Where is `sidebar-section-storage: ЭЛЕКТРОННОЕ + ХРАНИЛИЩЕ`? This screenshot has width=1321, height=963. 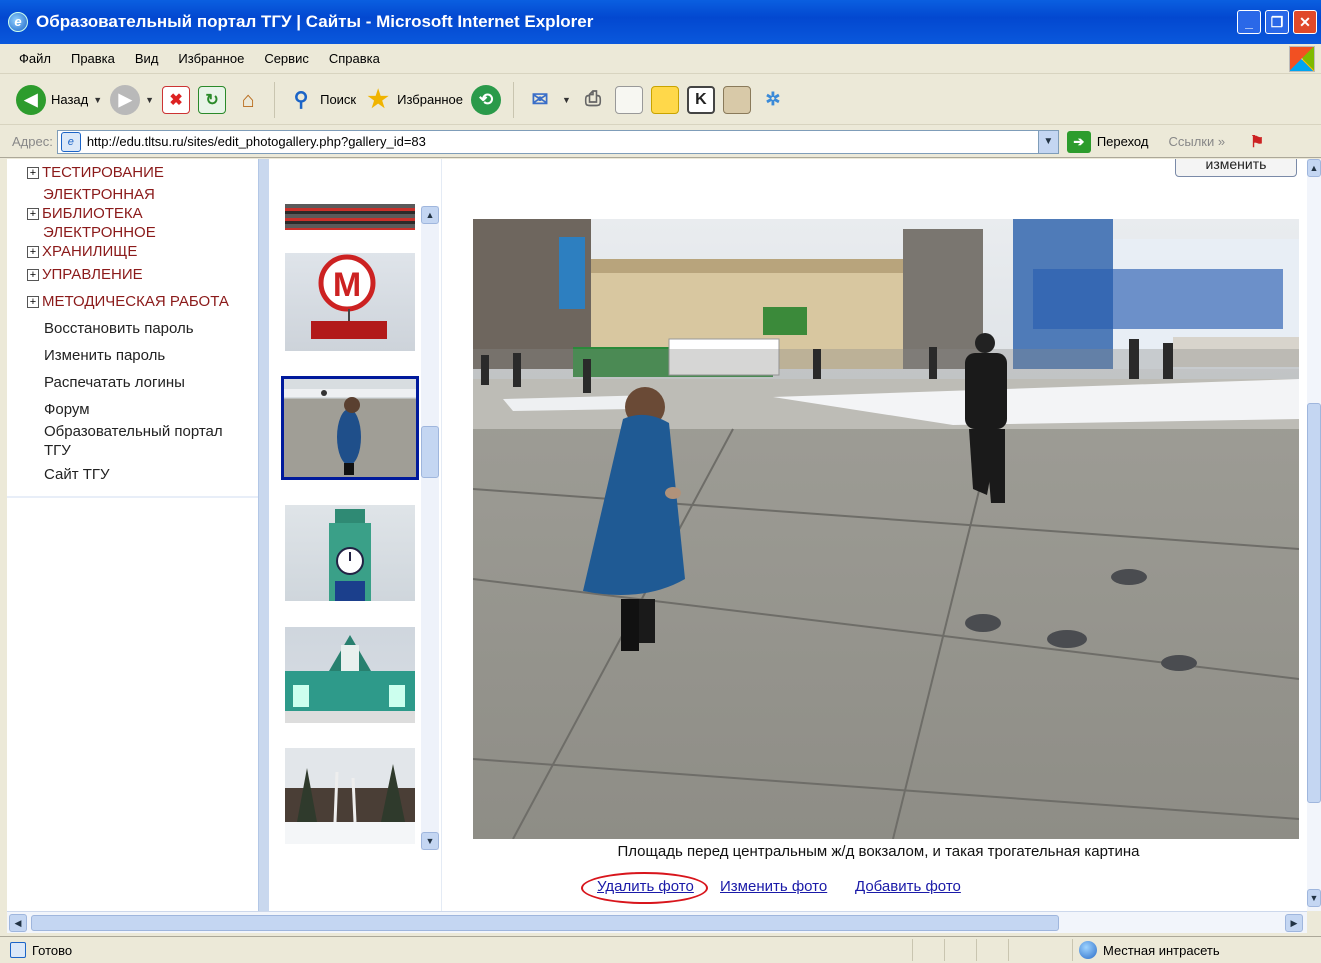 sidebar-section-storage: ЭЛЕКТРОННОЕ + ХРАНИЛИЩЕ is located at coordinates (91, 242).